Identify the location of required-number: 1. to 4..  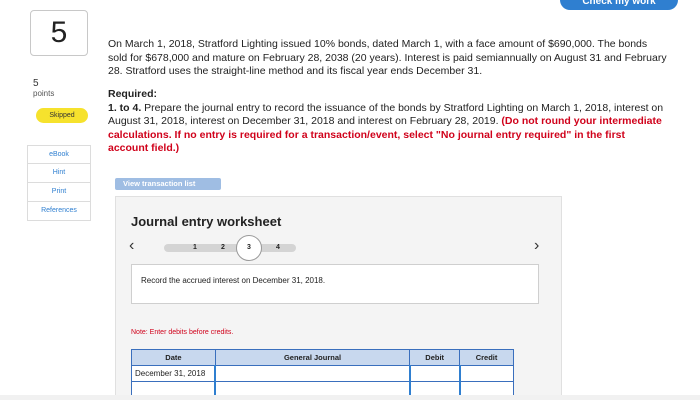
(125, 107).